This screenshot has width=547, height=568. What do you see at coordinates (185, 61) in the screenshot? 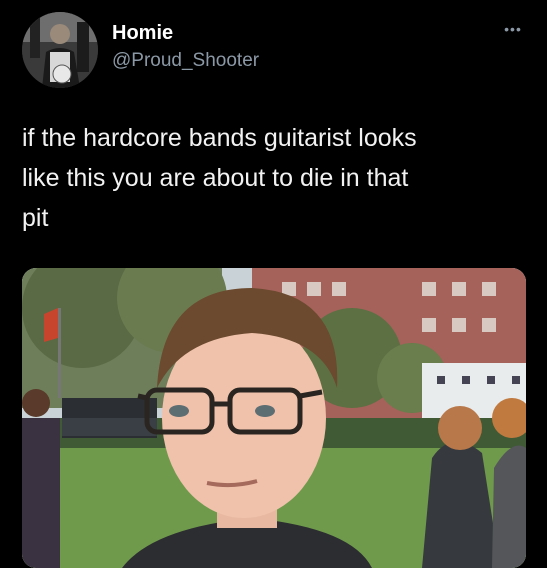
I see `user-handle: @Proud_Shooter` at bounding box center [185, 61].